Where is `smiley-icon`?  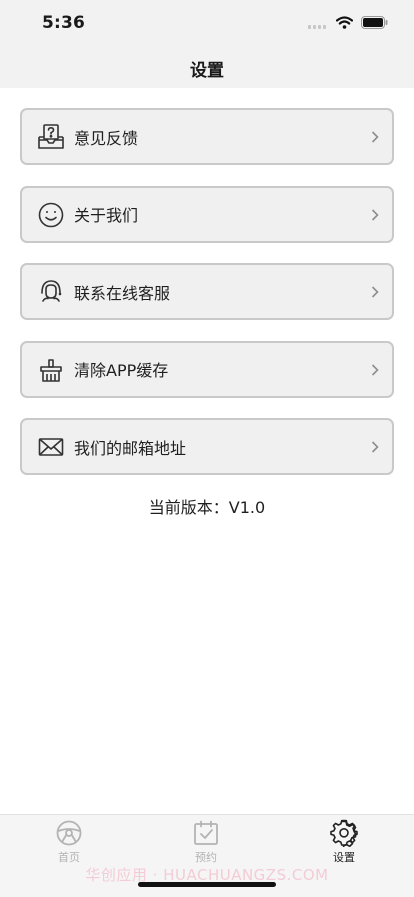 smiley-icon is located at coordinates (51, 215).